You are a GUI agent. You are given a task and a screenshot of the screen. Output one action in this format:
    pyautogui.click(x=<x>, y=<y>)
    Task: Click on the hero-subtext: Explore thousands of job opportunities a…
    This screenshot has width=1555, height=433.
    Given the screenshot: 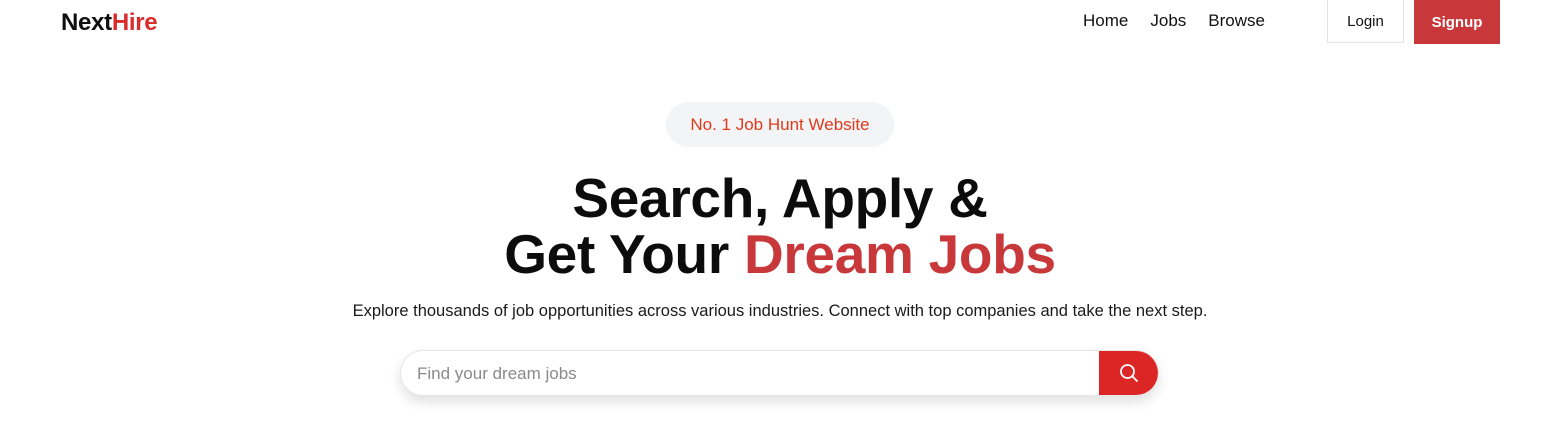 What is the action you would take?
    pyautogui.click(x=780, y=311)
    